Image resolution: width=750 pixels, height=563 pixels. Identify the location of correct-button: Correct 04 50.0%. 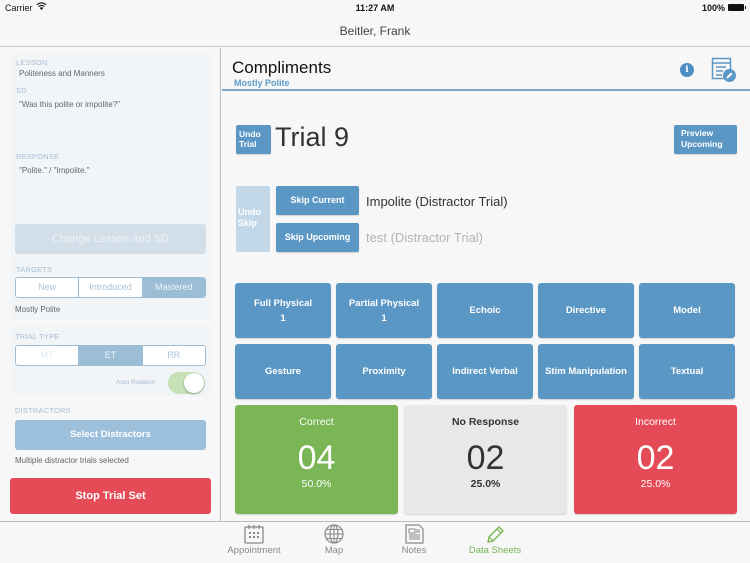
(316, 459).